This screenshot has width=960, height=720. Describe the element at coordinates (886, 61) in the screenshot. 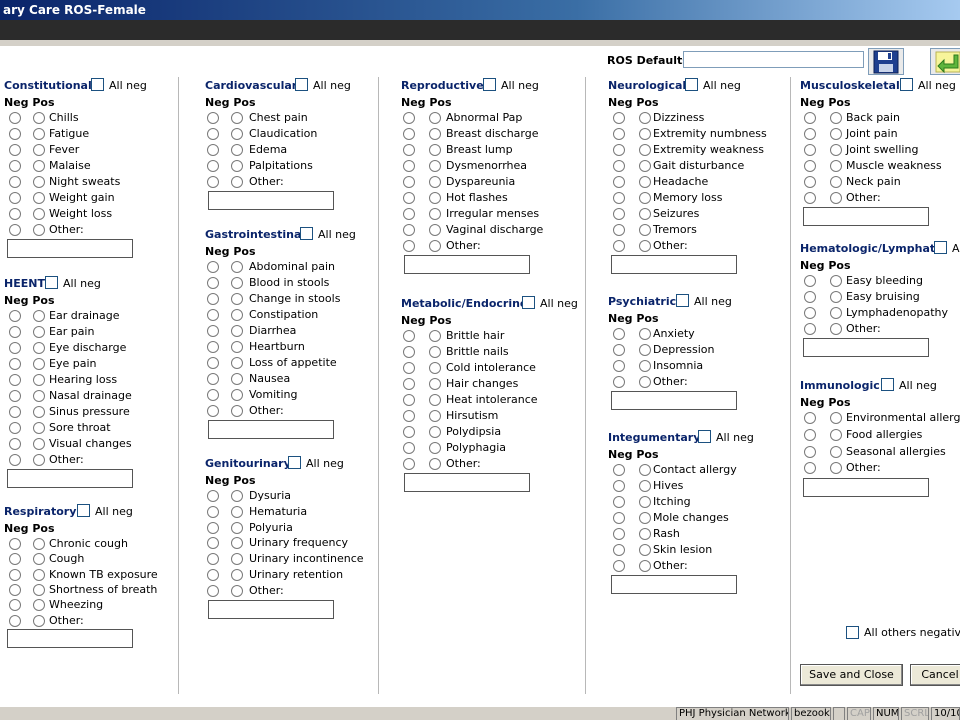

I see `floppy-disk-icon` at that location.